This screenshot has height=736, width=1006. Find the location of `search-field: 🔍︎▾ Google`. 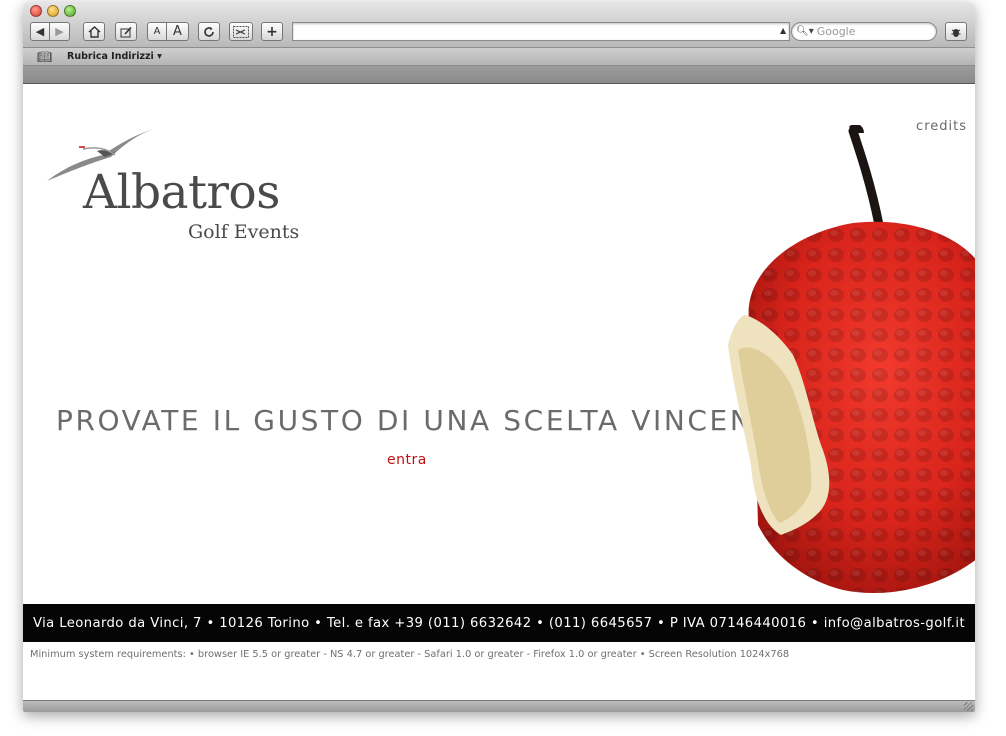

search-field: 🔍︎▾ Google is located at coordinates (864, 31).